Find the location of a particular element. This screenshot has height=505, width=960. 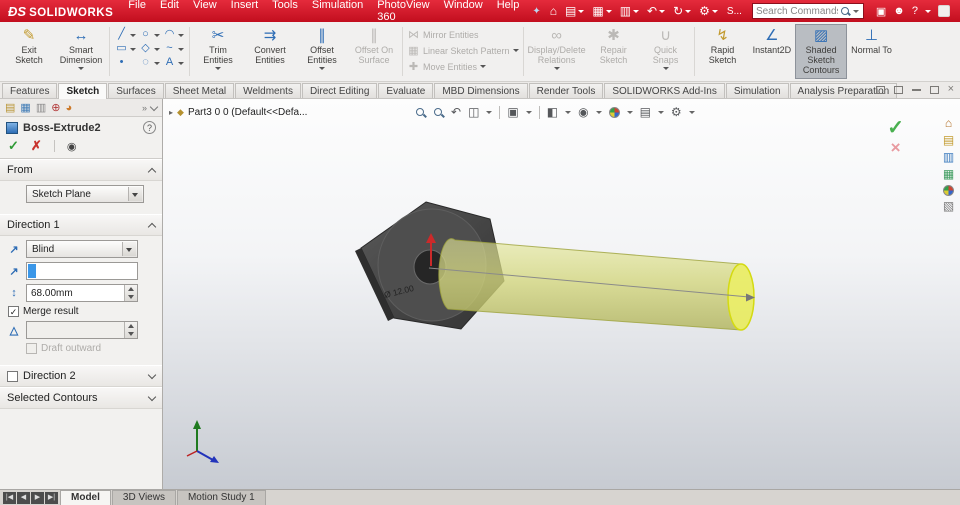

view-settings-icon: ⚙ is located at coordinates (676, 112).